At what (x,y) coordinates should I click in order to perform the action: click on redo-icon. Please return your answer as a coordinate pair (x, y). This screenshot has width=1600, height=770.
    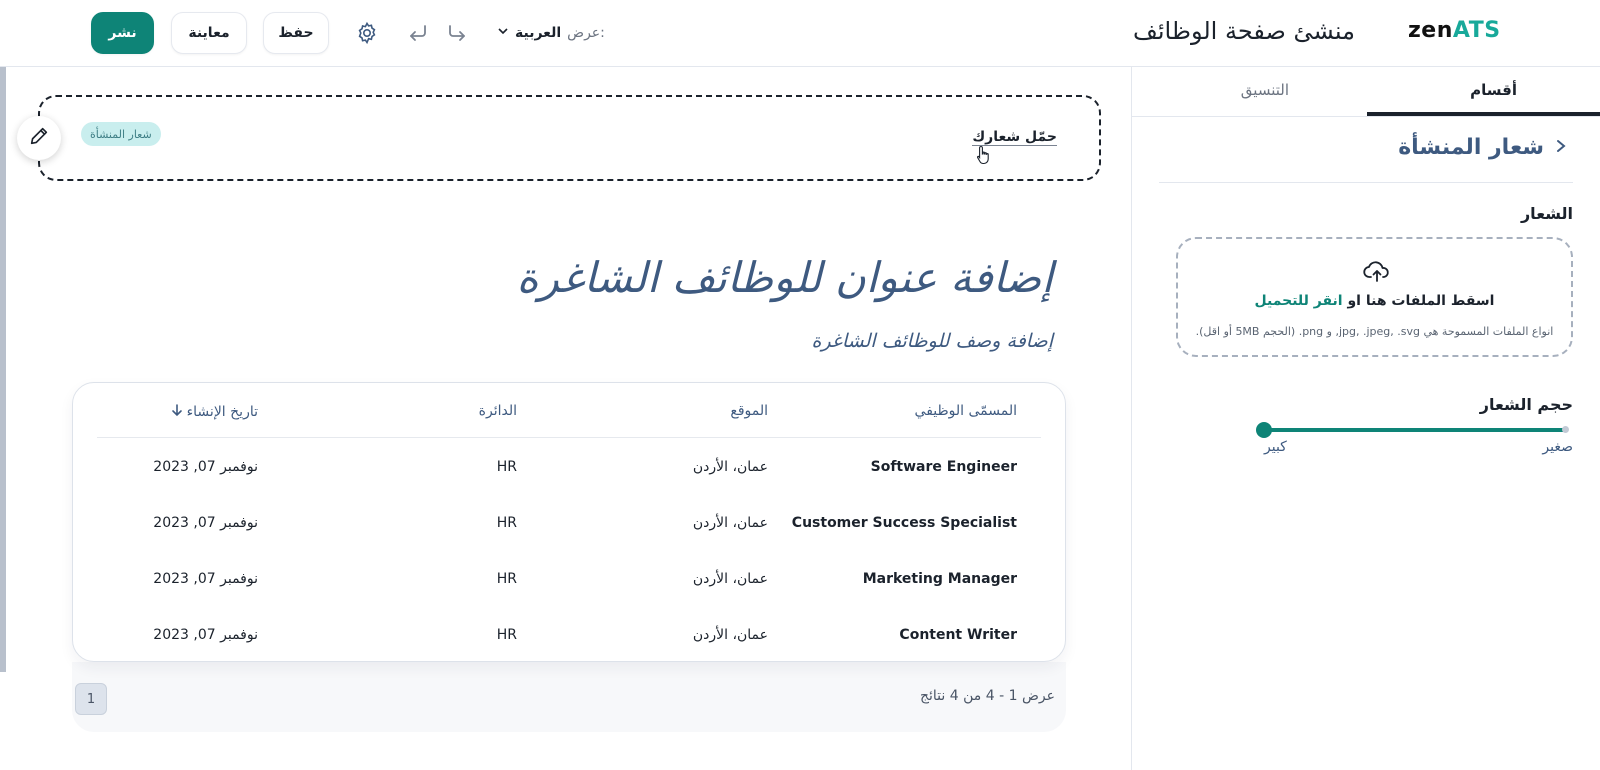
    Looking at the image, I should click on (458, 33).